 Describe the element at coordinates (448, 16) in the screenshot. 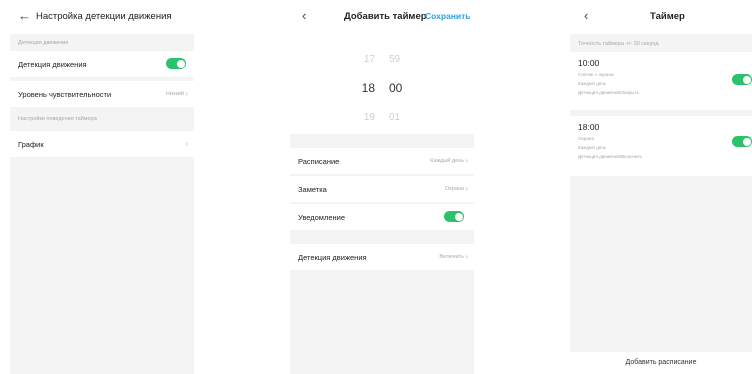

I see `save-button: Сохранить` at that location.